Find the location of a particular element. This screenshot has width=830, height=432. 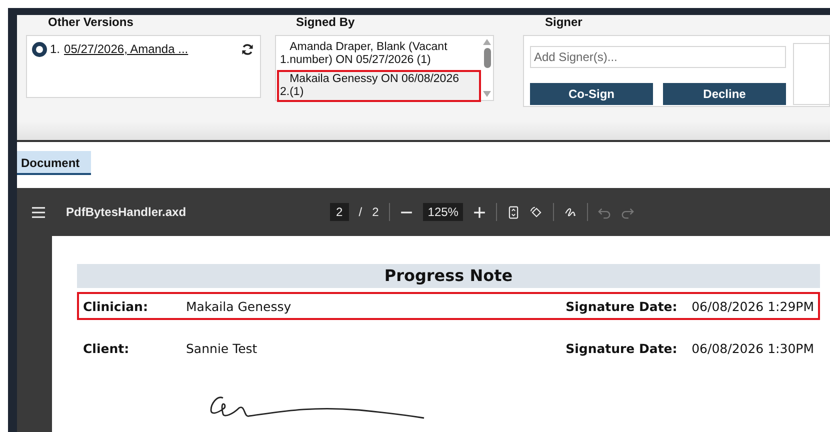

section-label: Signed By is located at coordinates (325, 23).